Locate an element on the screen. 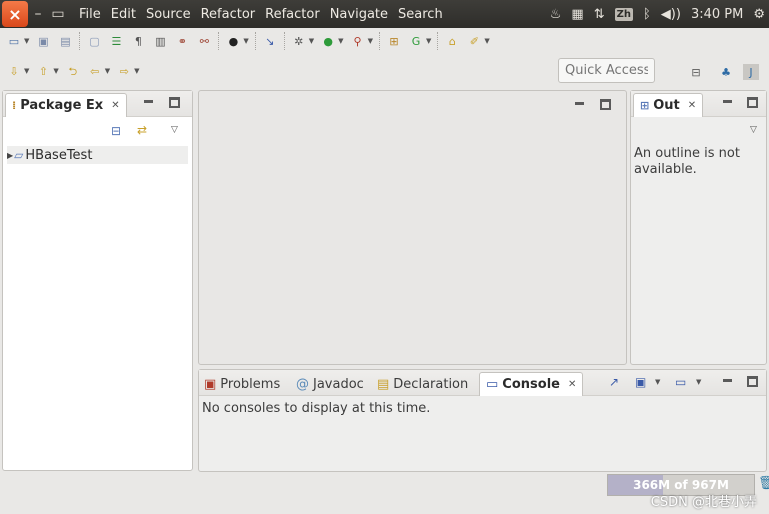  back-icon: ⇦ is located at coordinates (95, 71).